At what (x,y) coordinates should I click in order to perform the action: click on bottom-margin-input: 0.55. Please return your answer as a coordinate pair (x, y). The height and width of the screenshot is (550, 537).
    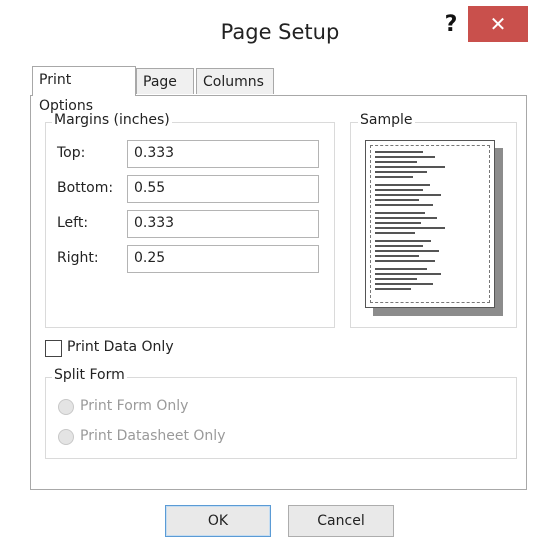
    Looking at the image, I should click on (223, 189).